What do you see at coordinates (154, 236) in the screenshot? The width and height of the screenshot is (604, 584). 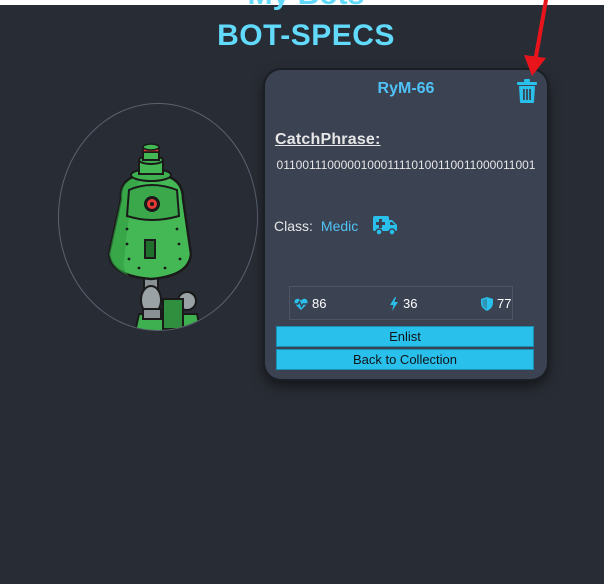 I see `robot-illustration` at bounding box center [154, 236].